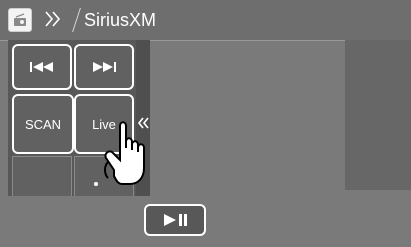 This screenshot has width=411, height=247. I want to click on play-pause-button, so click(175, 220).